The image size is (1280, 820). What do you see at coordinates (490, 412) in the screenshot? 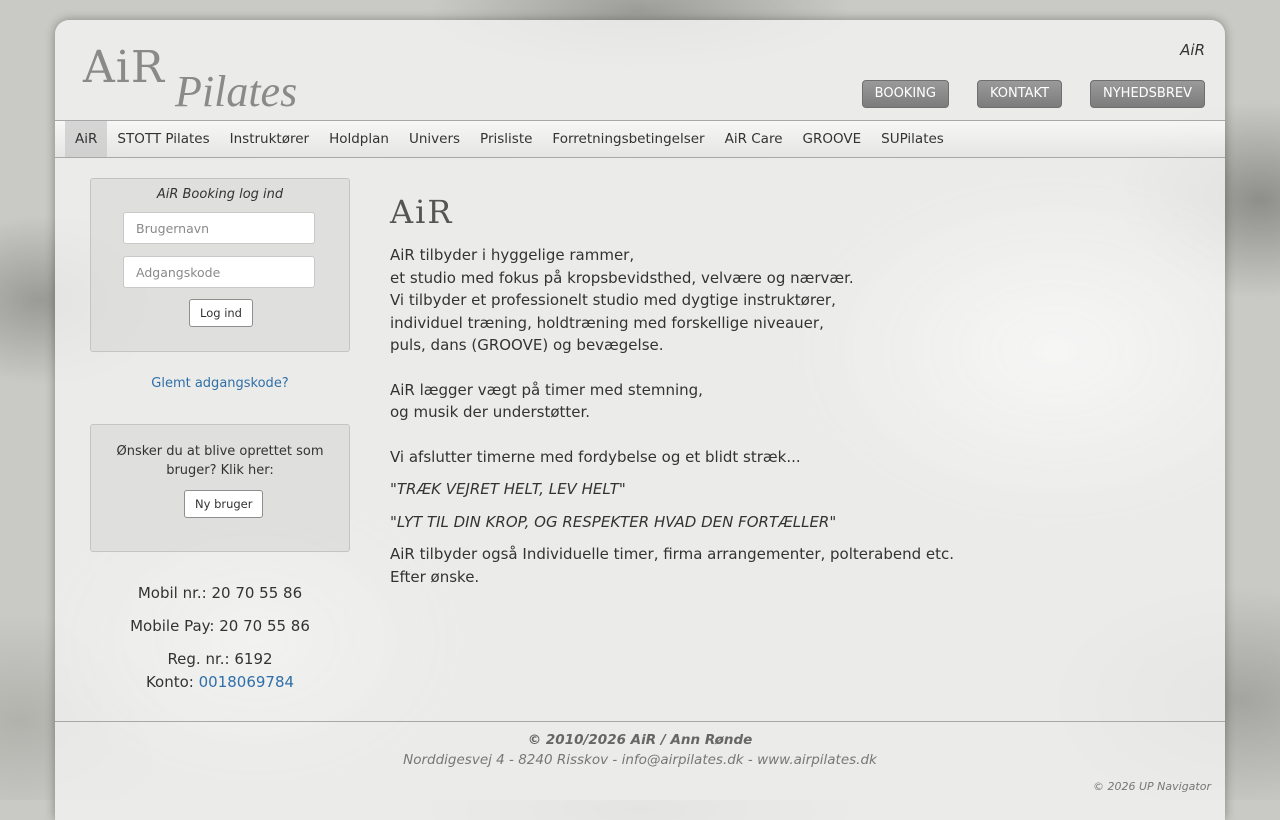
I see `content-line: og musik der understøtter.` at bounding box center [490, 412].